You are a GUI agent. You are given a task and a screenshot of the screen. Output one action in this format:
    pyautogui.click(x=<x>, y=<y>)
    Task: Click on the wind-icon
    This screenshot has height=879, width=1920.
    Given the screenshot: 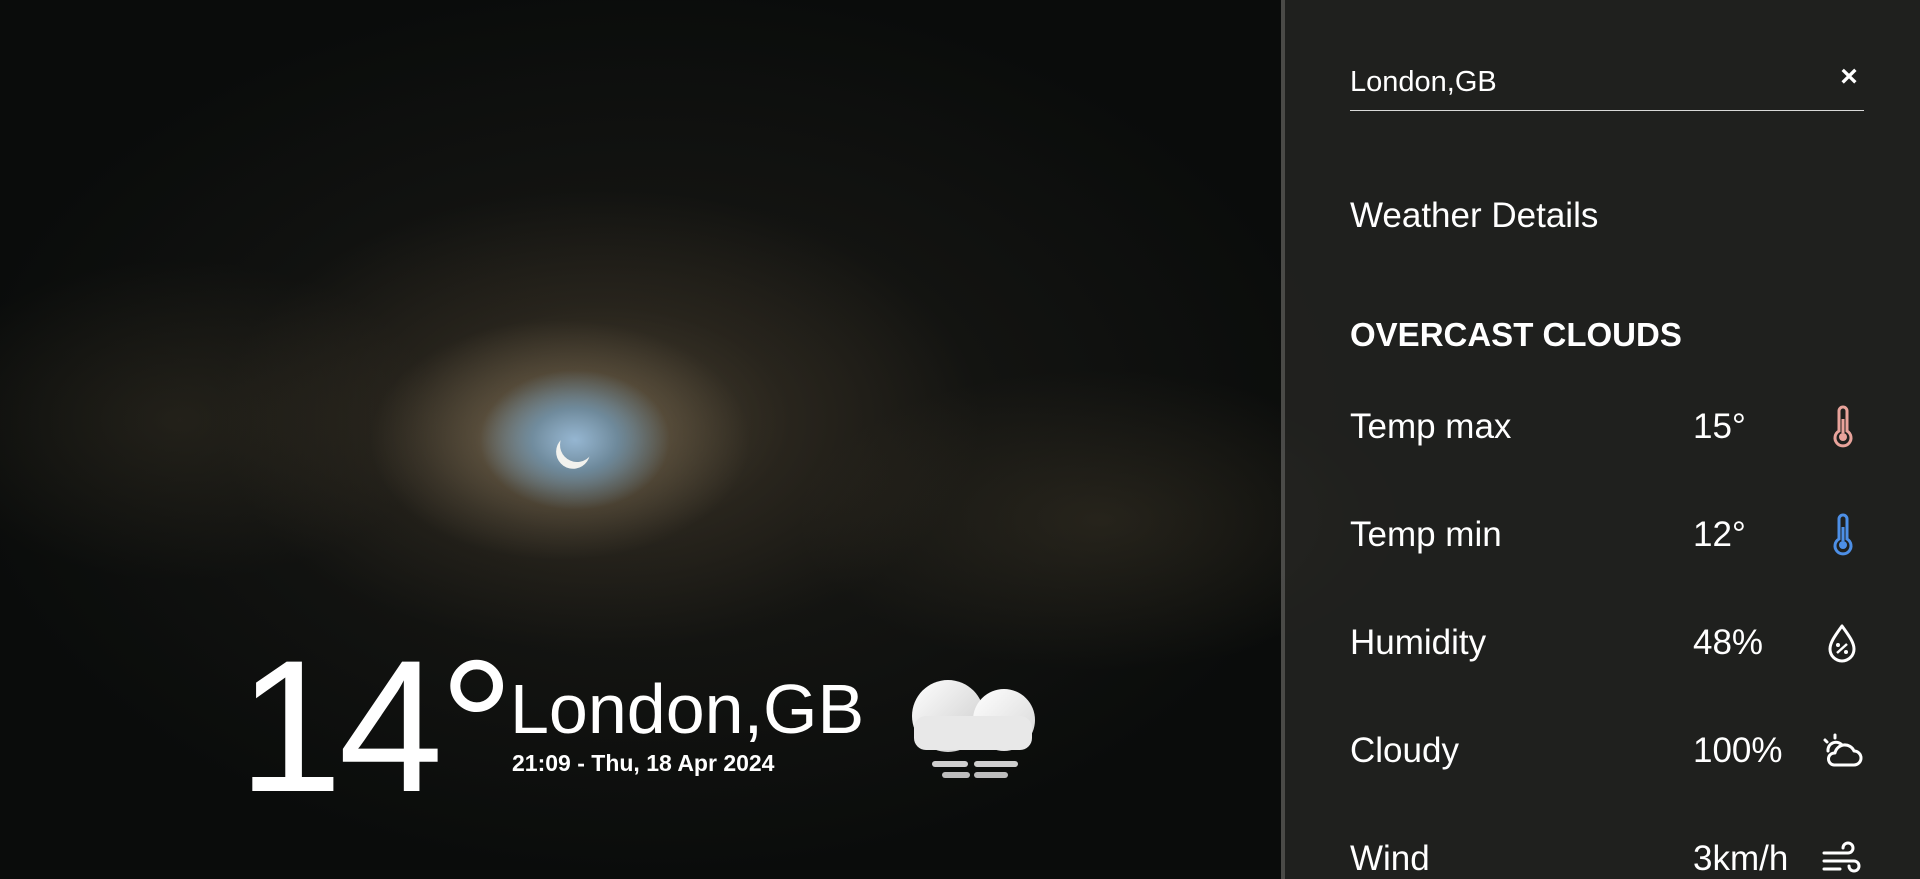 What is the action you would take?
    pyautogui.click(x=1841, y=857)
    